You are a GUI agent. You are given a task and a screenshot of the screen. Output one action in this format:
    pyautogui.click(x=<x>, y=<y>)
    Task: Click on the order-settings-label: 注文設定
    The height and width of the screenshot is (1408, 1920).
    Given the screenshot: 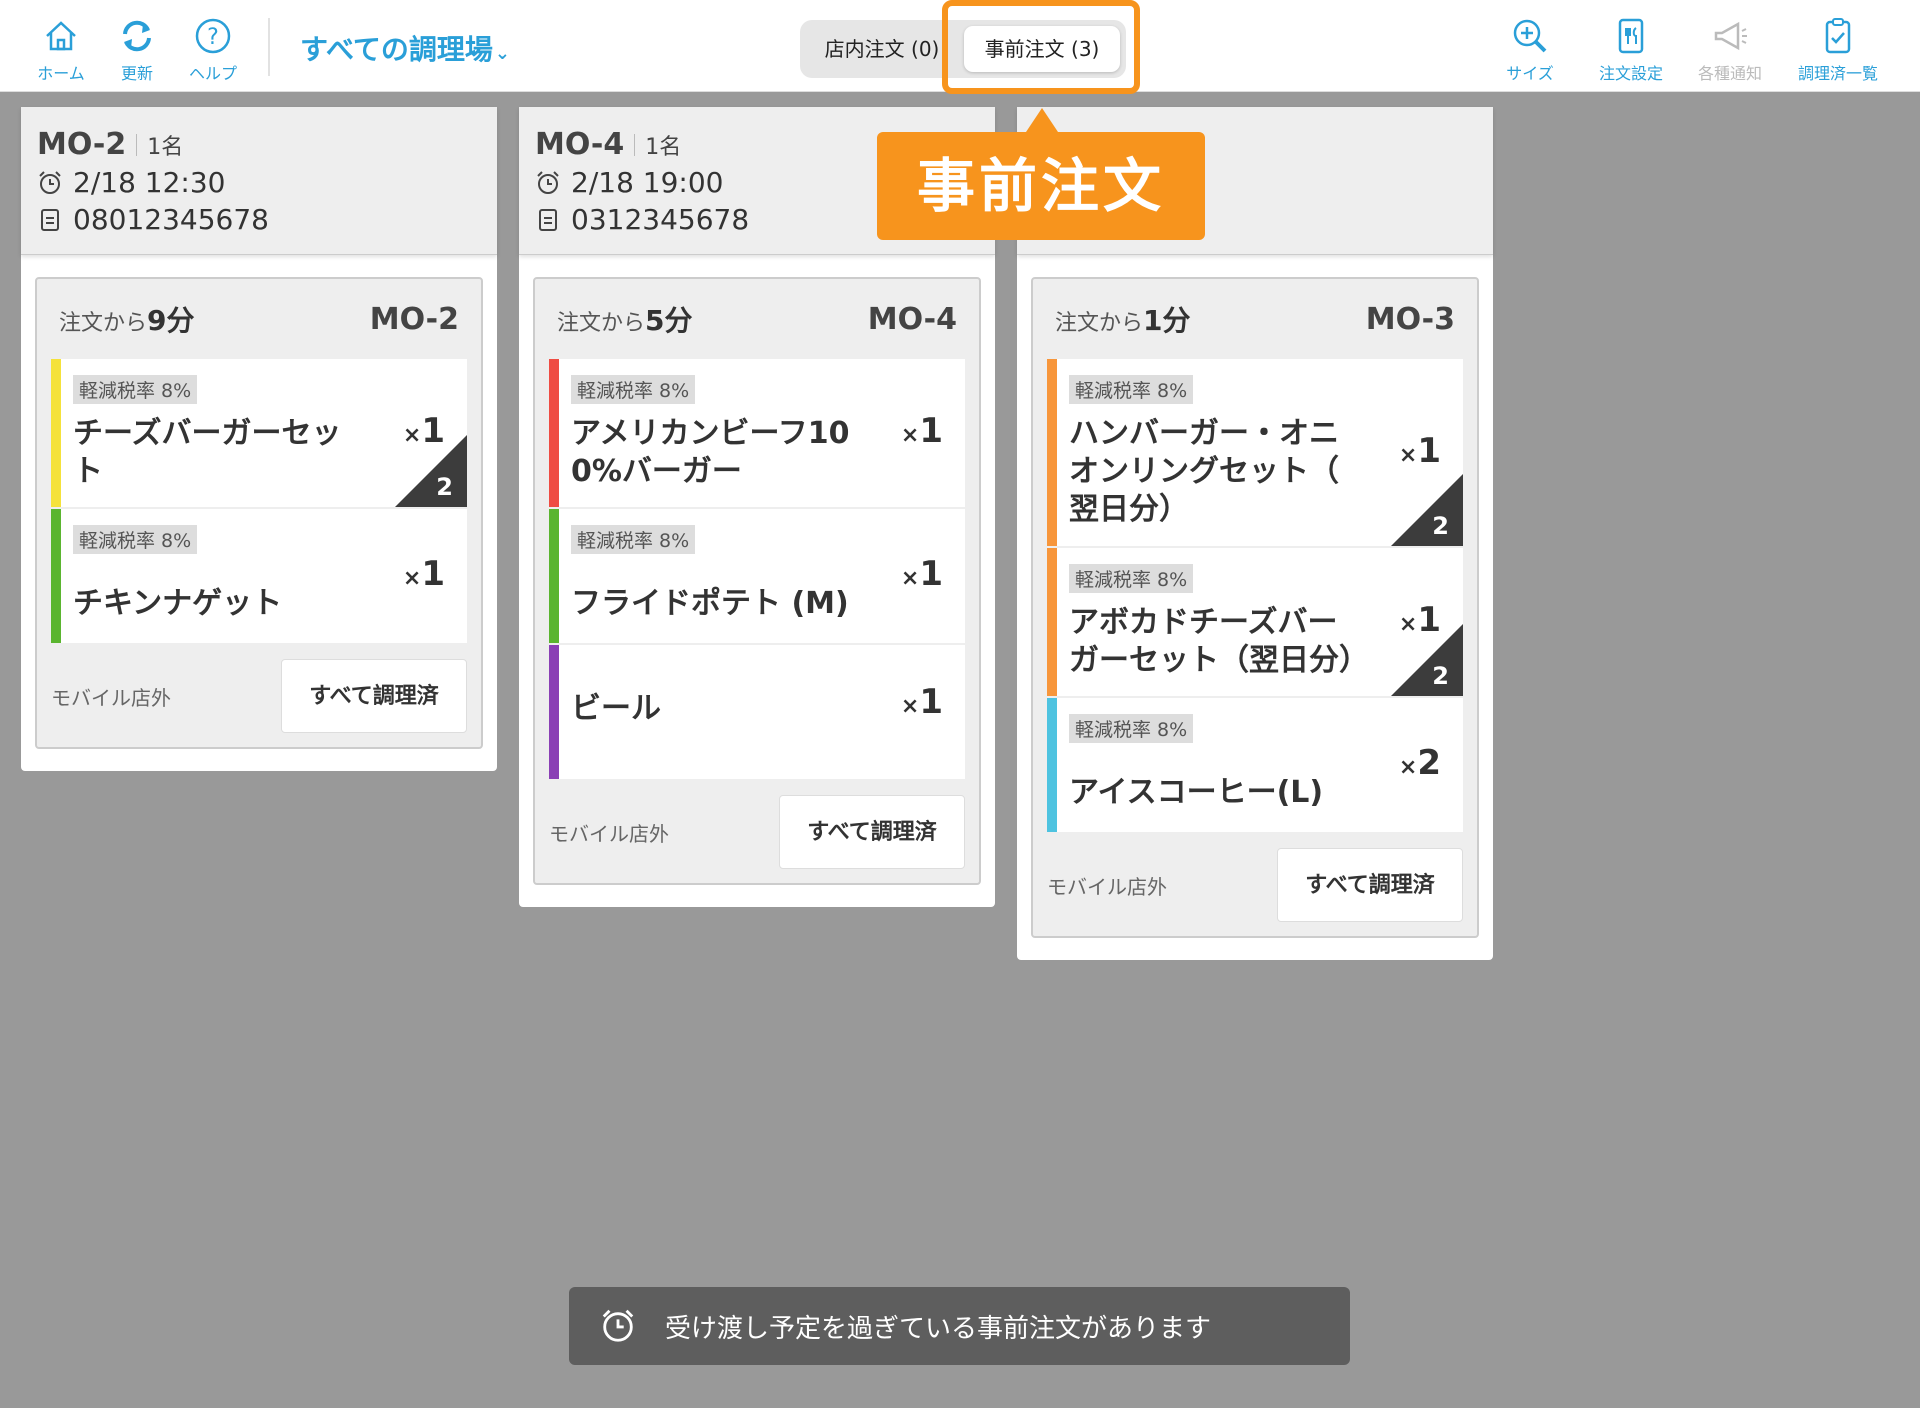 What is the action you would take?
    pyautogui.click(x=1630, y=73)
    